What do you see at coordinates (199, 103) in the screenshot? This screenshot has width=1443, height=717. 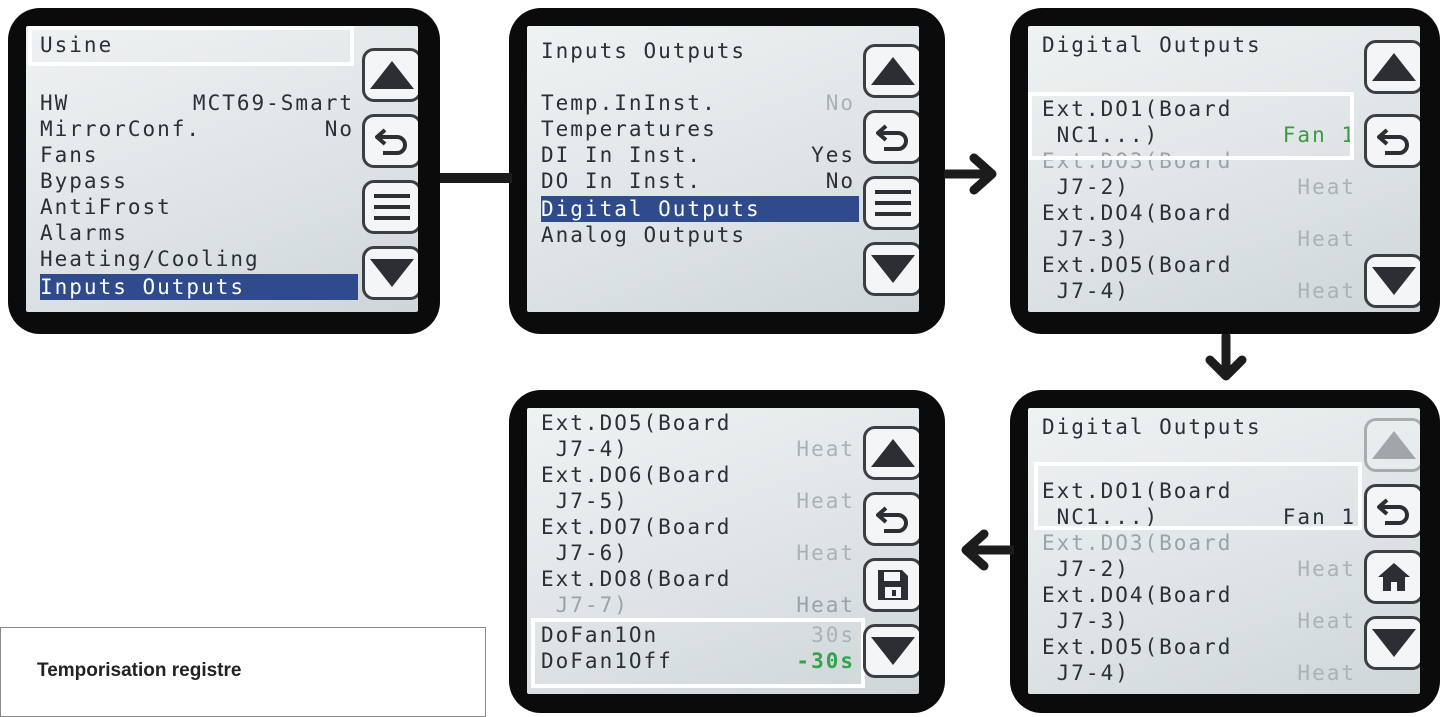 I see `menu-item-hw: HW MCT69-Smart` at bounding box center [199, 103].